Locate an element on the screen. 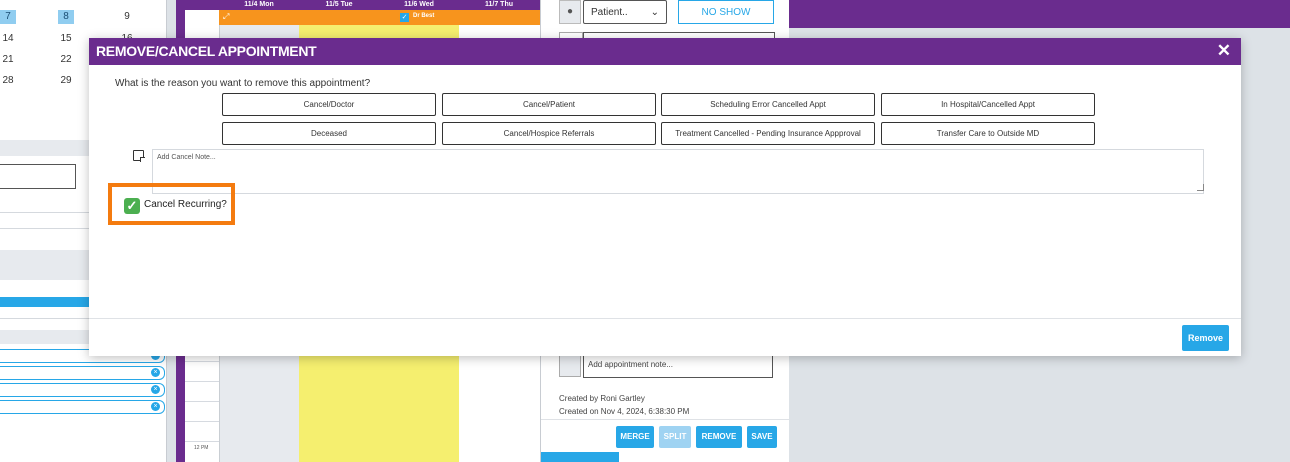  calendar-day: 8 is located at coordinates (66, 17).